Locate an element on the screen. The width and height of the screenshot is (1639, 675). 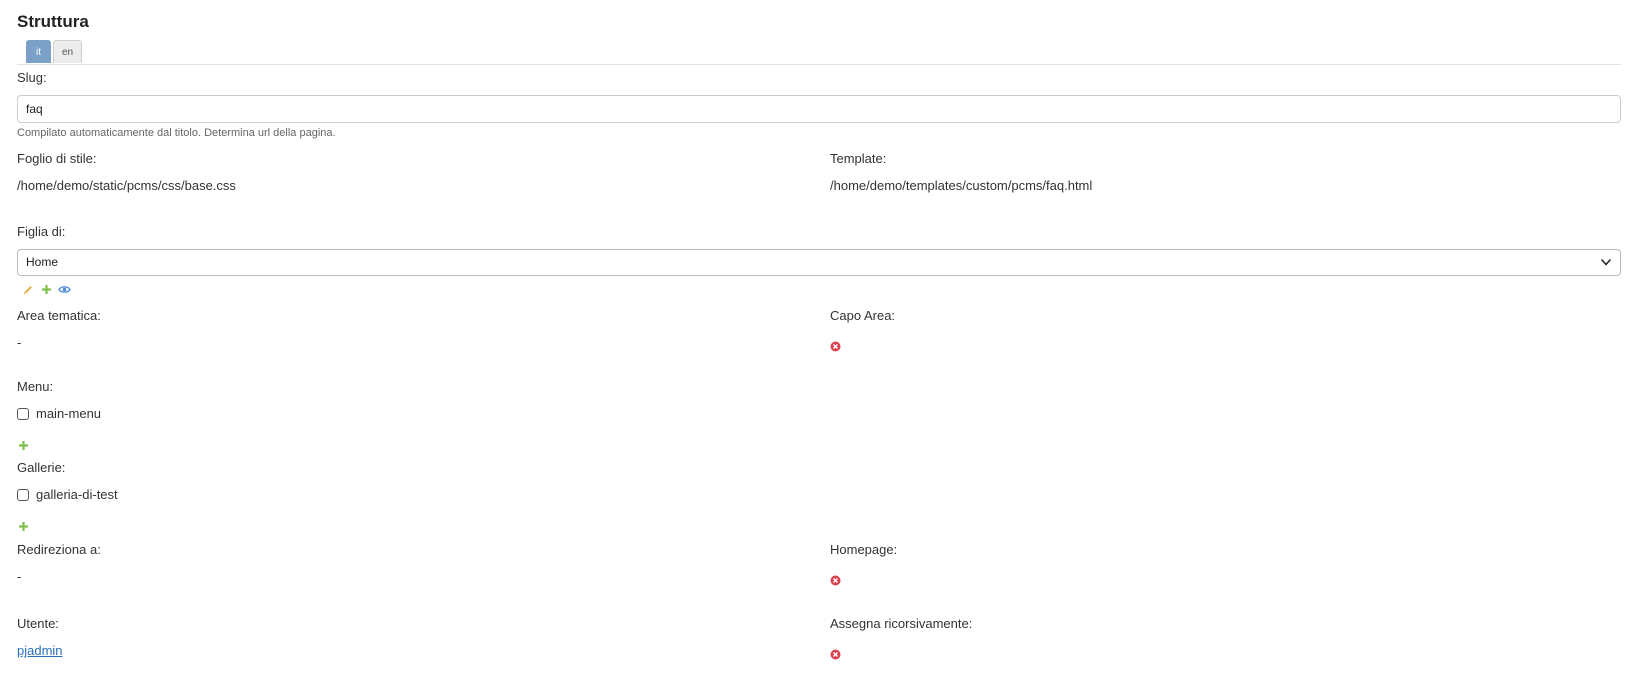
redirect-value: - is located at coordinates (19, 576).